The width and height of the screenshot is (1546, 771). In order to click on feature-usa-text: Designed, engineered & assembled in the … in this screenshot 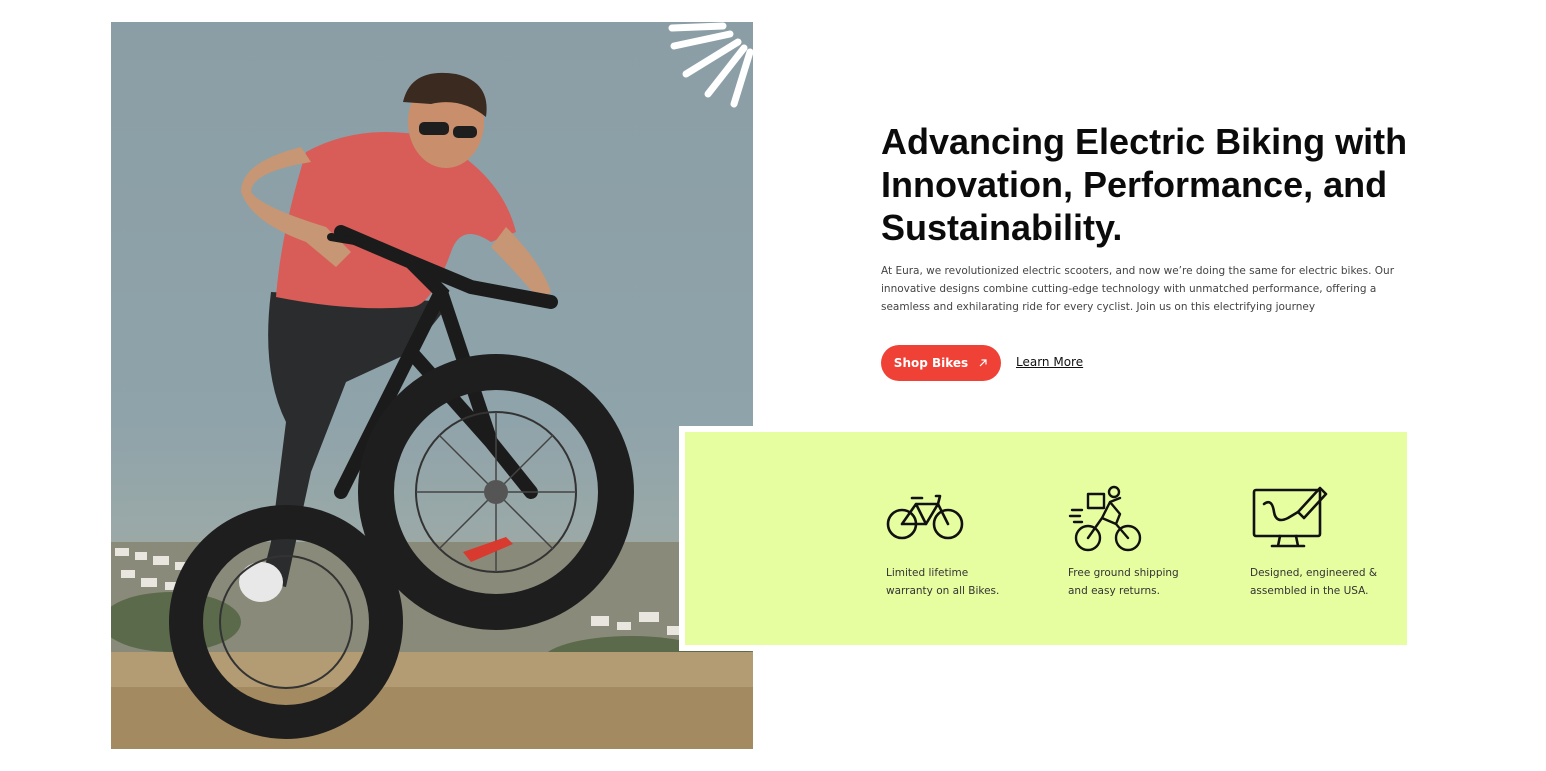, I will do `click(1314, 582)`.